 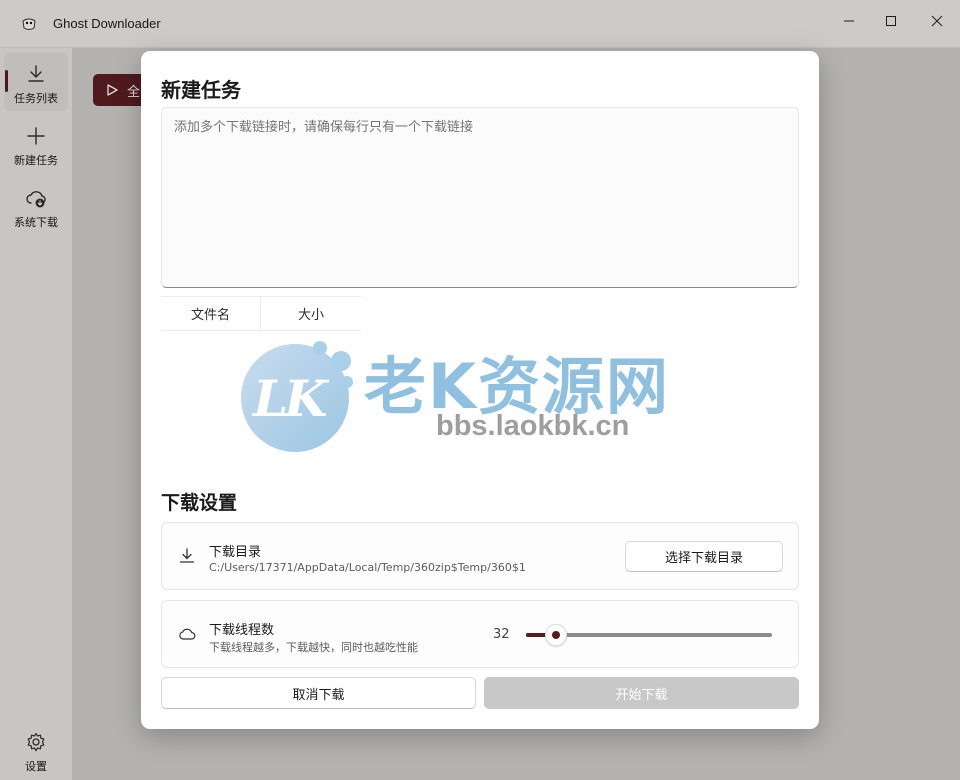 I want to click on choose-dir-button: 选择下载目录, so click(x=704, y=556).